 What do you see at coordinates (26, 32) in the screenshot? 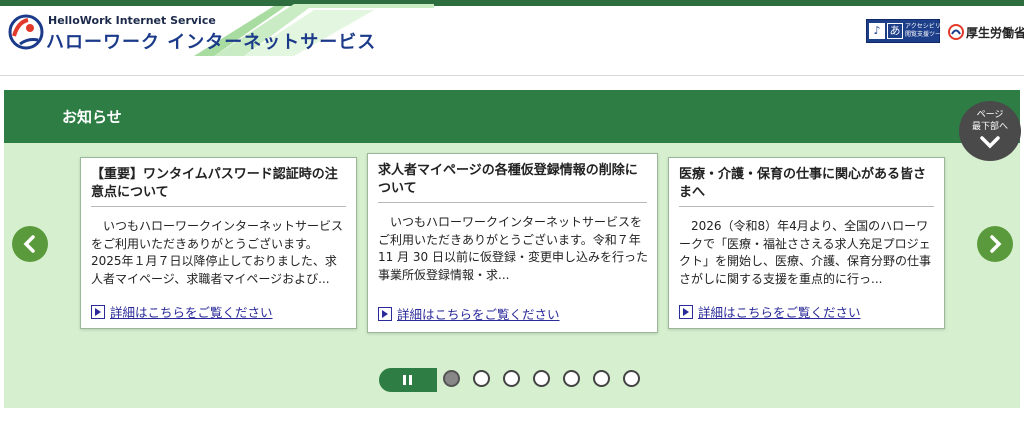
I see `hellowork-logo-icon` at bounding box center [26, 32].